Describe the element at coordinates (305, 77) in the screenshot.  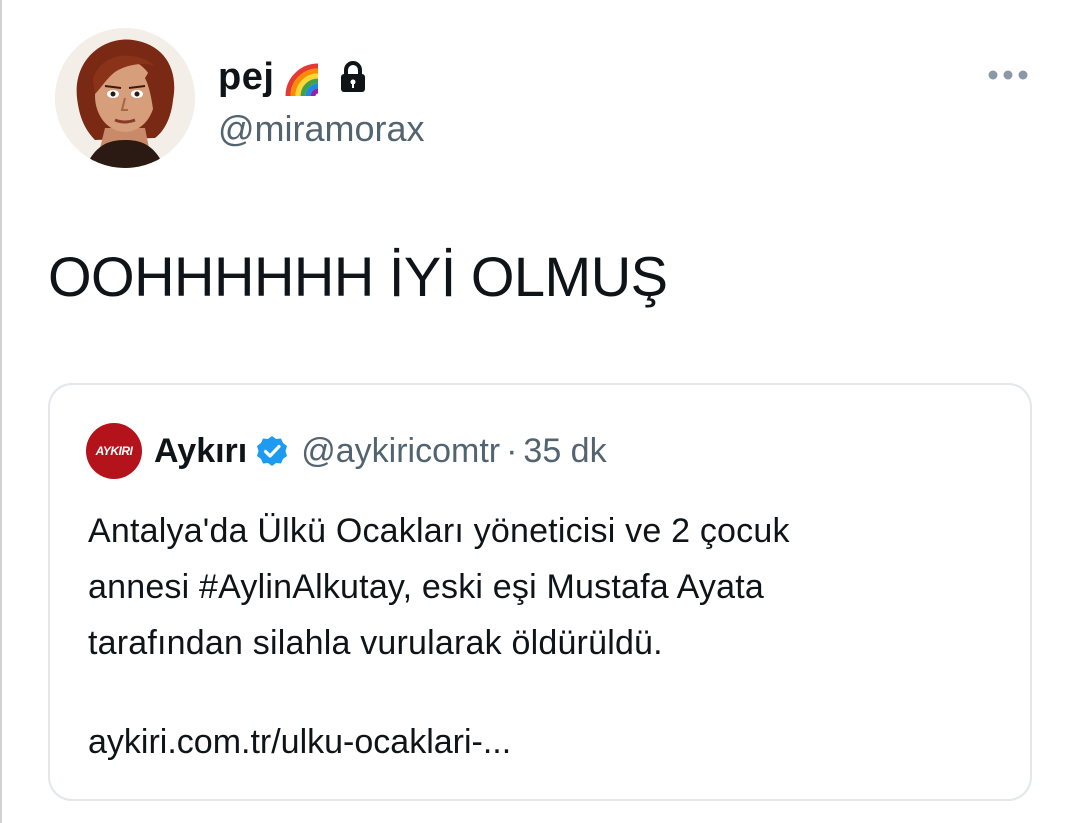
I see `rainbow-icon` at that location.